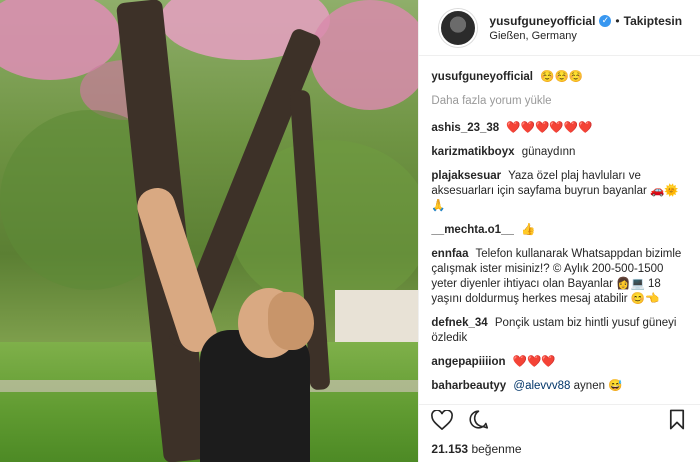 This screenshot has height=462, width=700. I want to click on background-building, so click(377, 320).